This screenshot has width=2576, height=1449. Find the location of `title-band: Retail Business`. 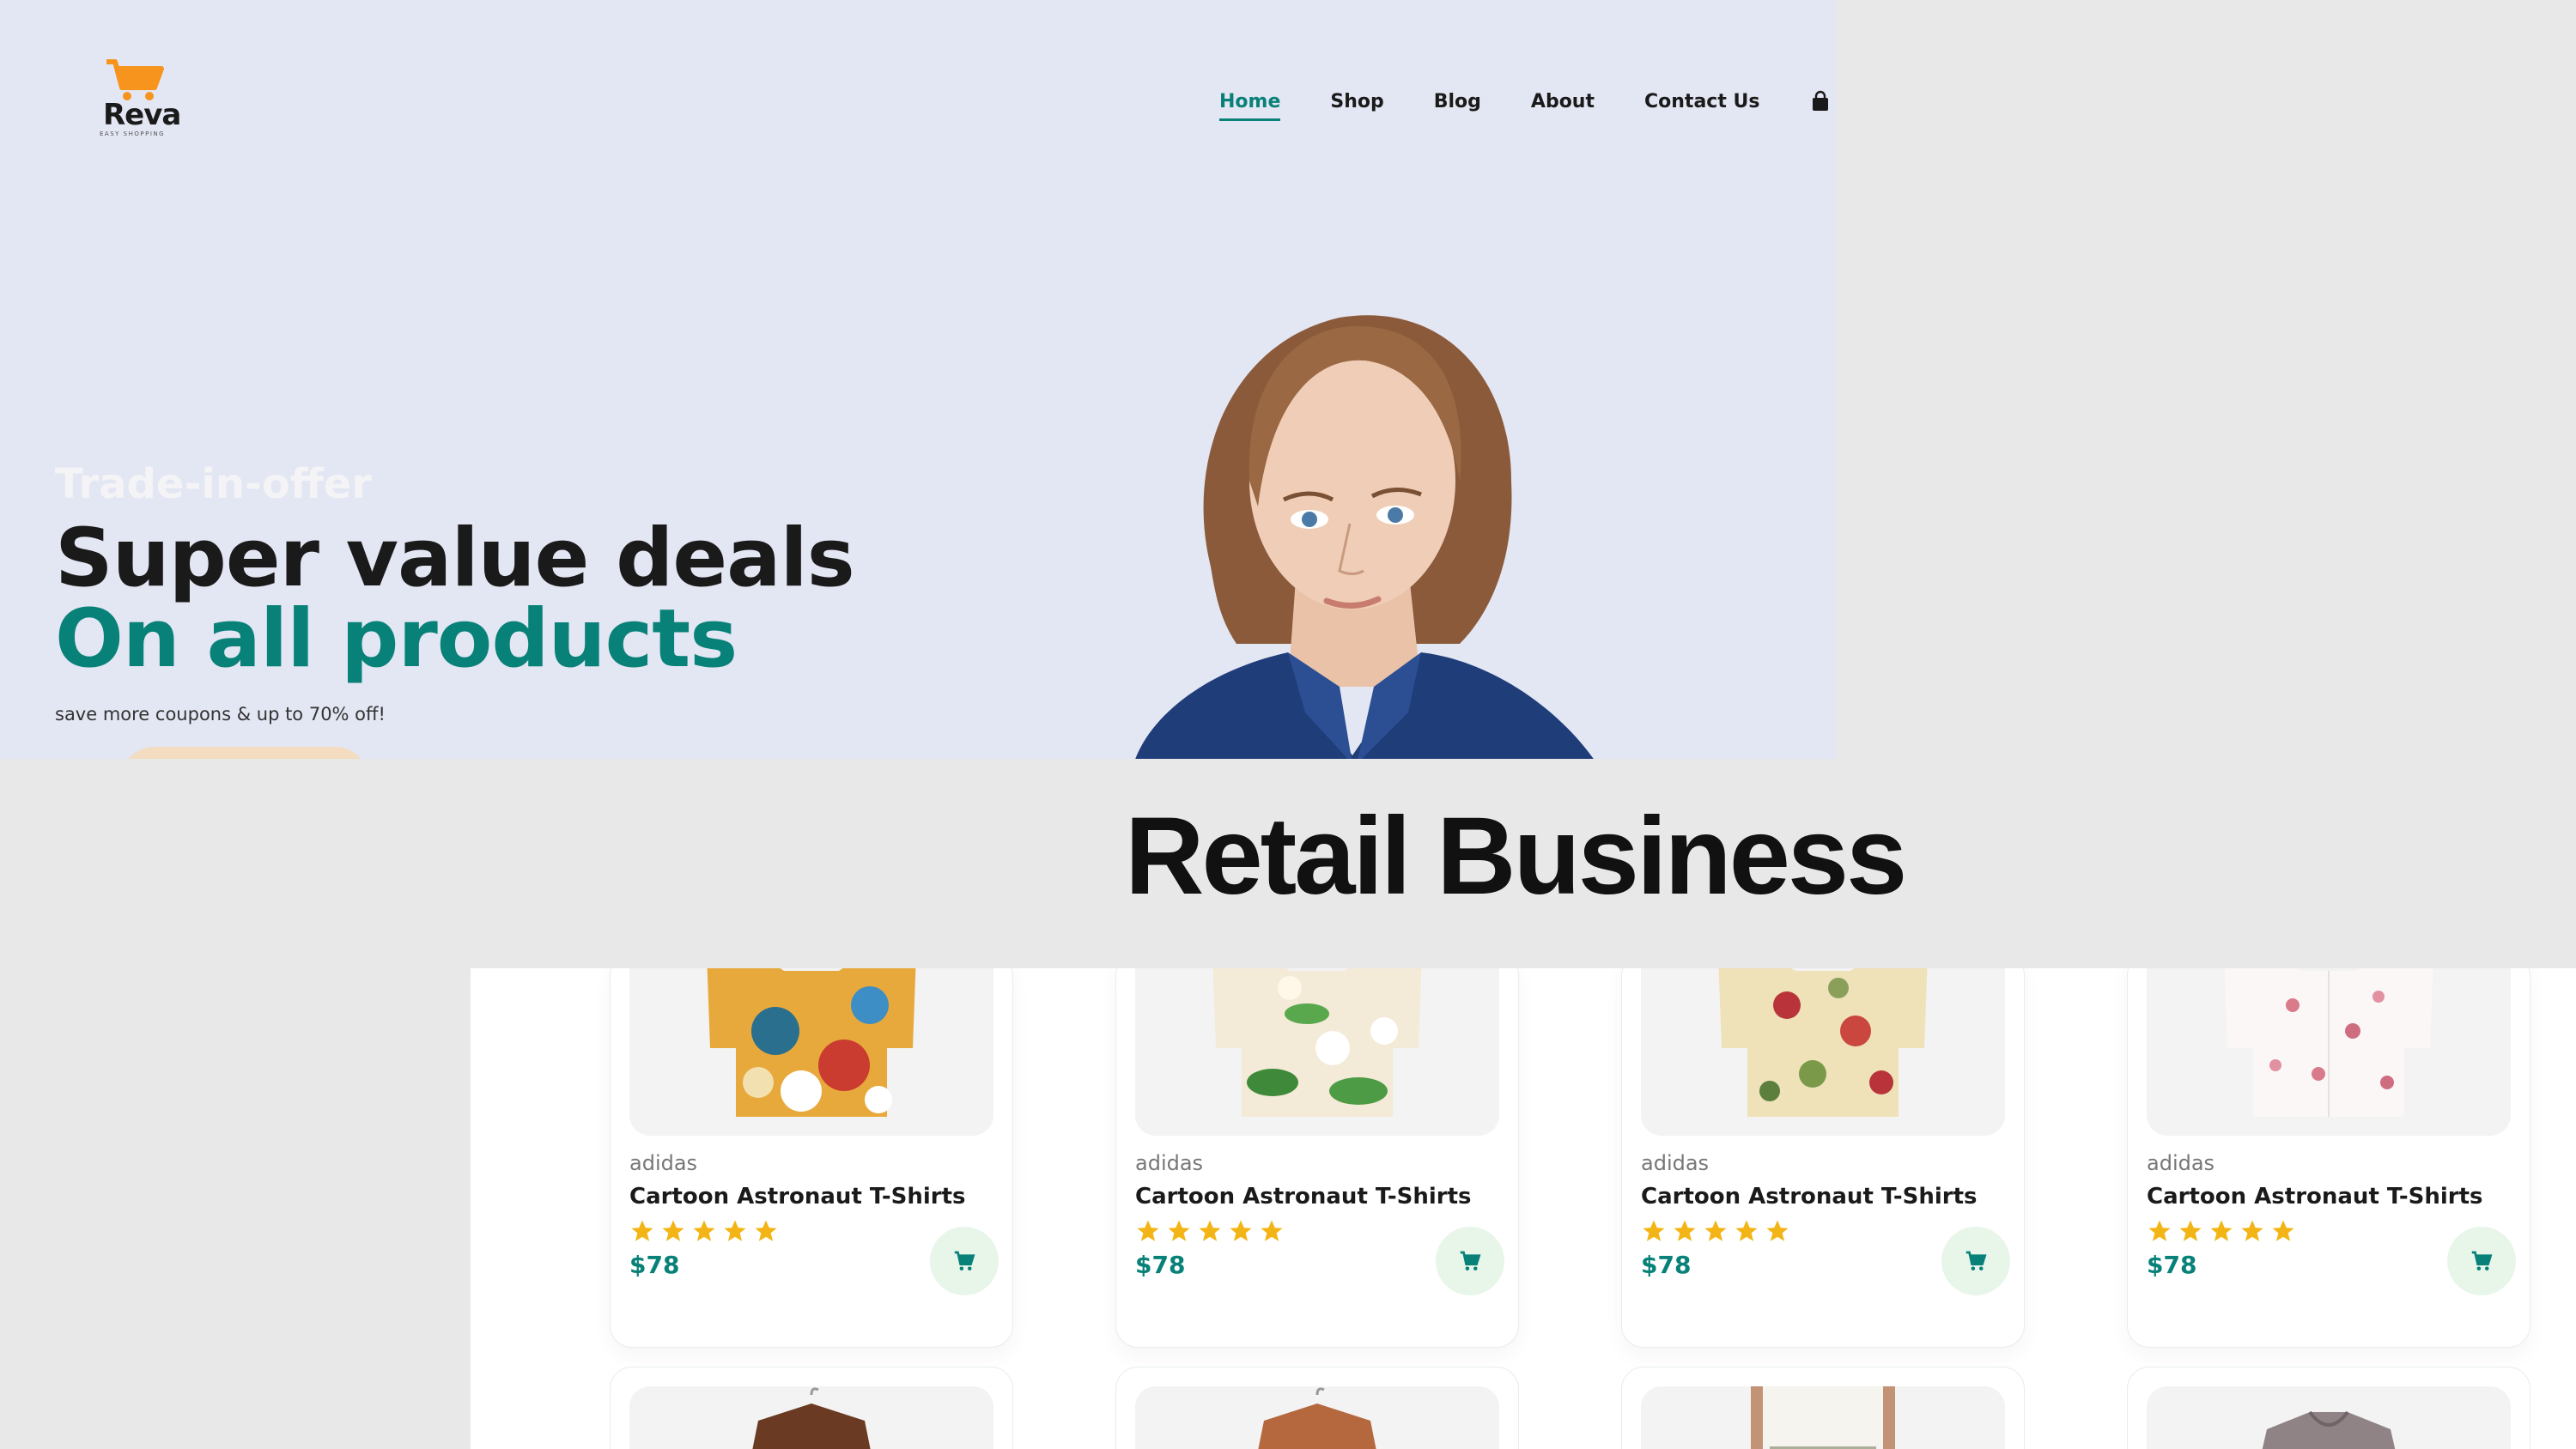

title-band: Retail Business is located at coordinates (1288, 863).